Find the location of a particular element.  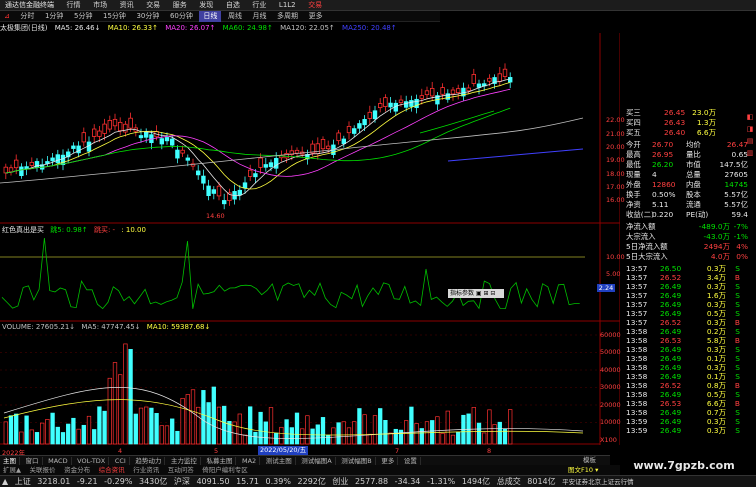

chart-title: 太极集团(日线) is located at coordinates (24, 28).